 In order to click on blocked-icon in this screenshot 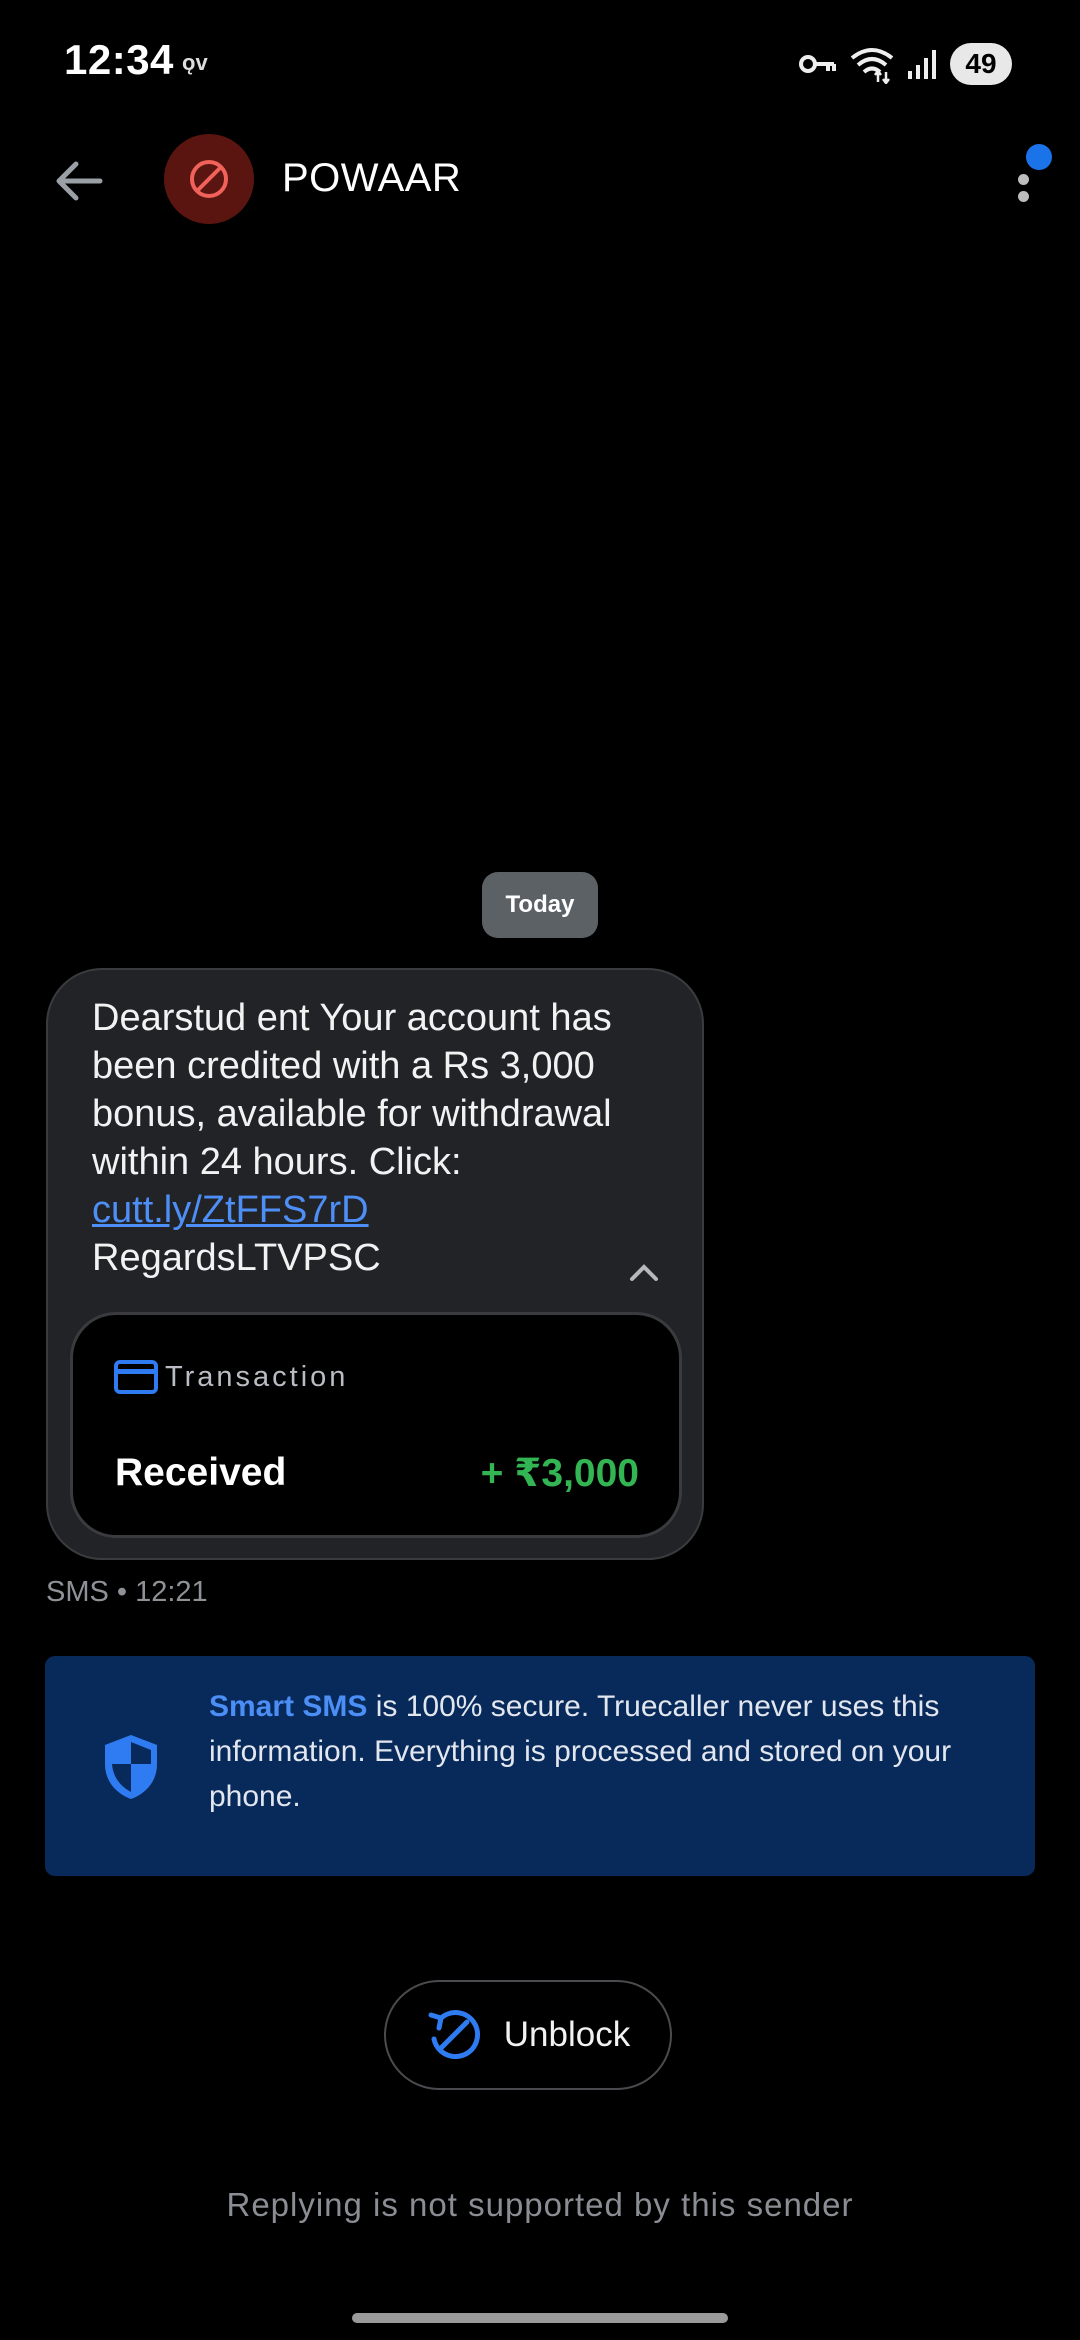, I will do `click(209, 179)`.